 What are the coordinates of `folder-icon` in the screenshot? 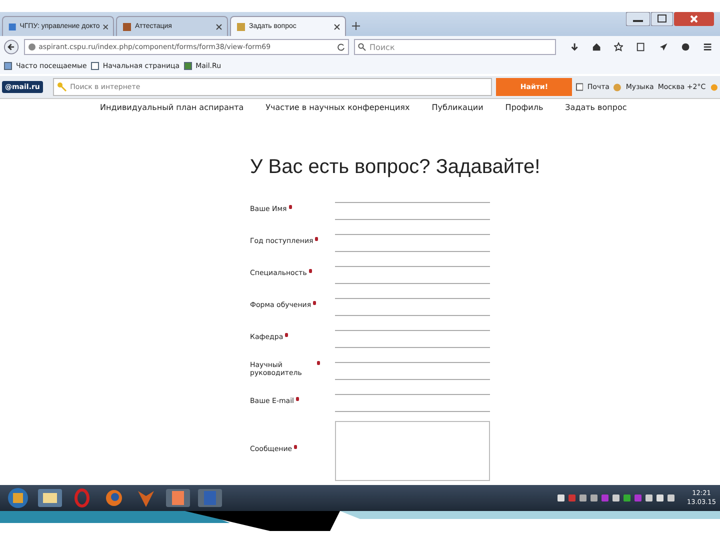 It's located at (50, 498).